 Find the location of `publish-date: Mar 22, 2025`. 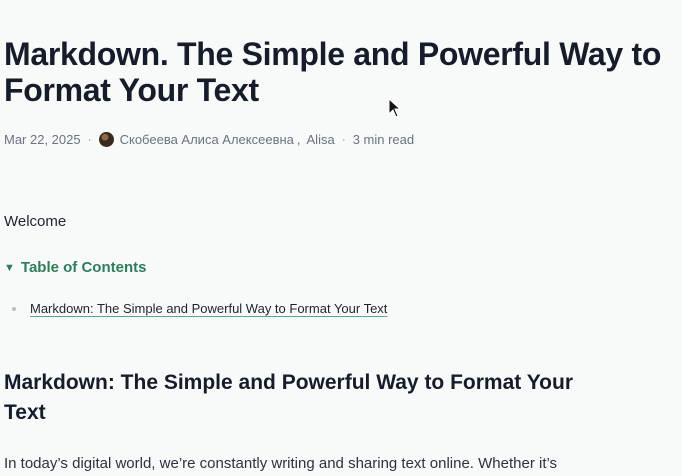

publish-date: Mar 22, 2025 is located at coordinates (42, 139).